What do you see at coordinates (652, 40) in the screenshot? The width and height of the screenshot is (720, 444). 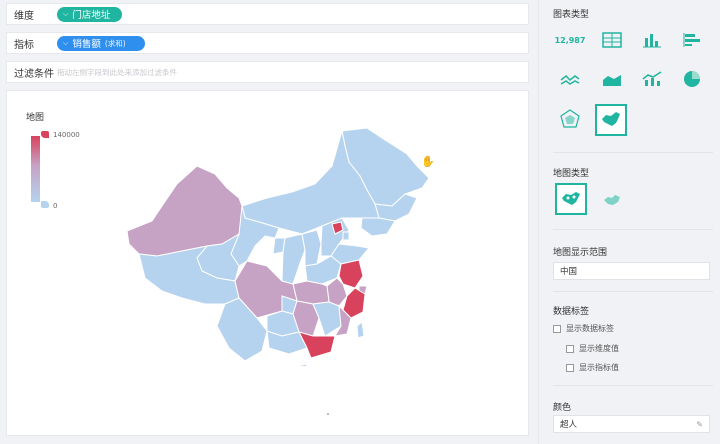 I see `bar-chart-icon` at bounding box center [652, 40].